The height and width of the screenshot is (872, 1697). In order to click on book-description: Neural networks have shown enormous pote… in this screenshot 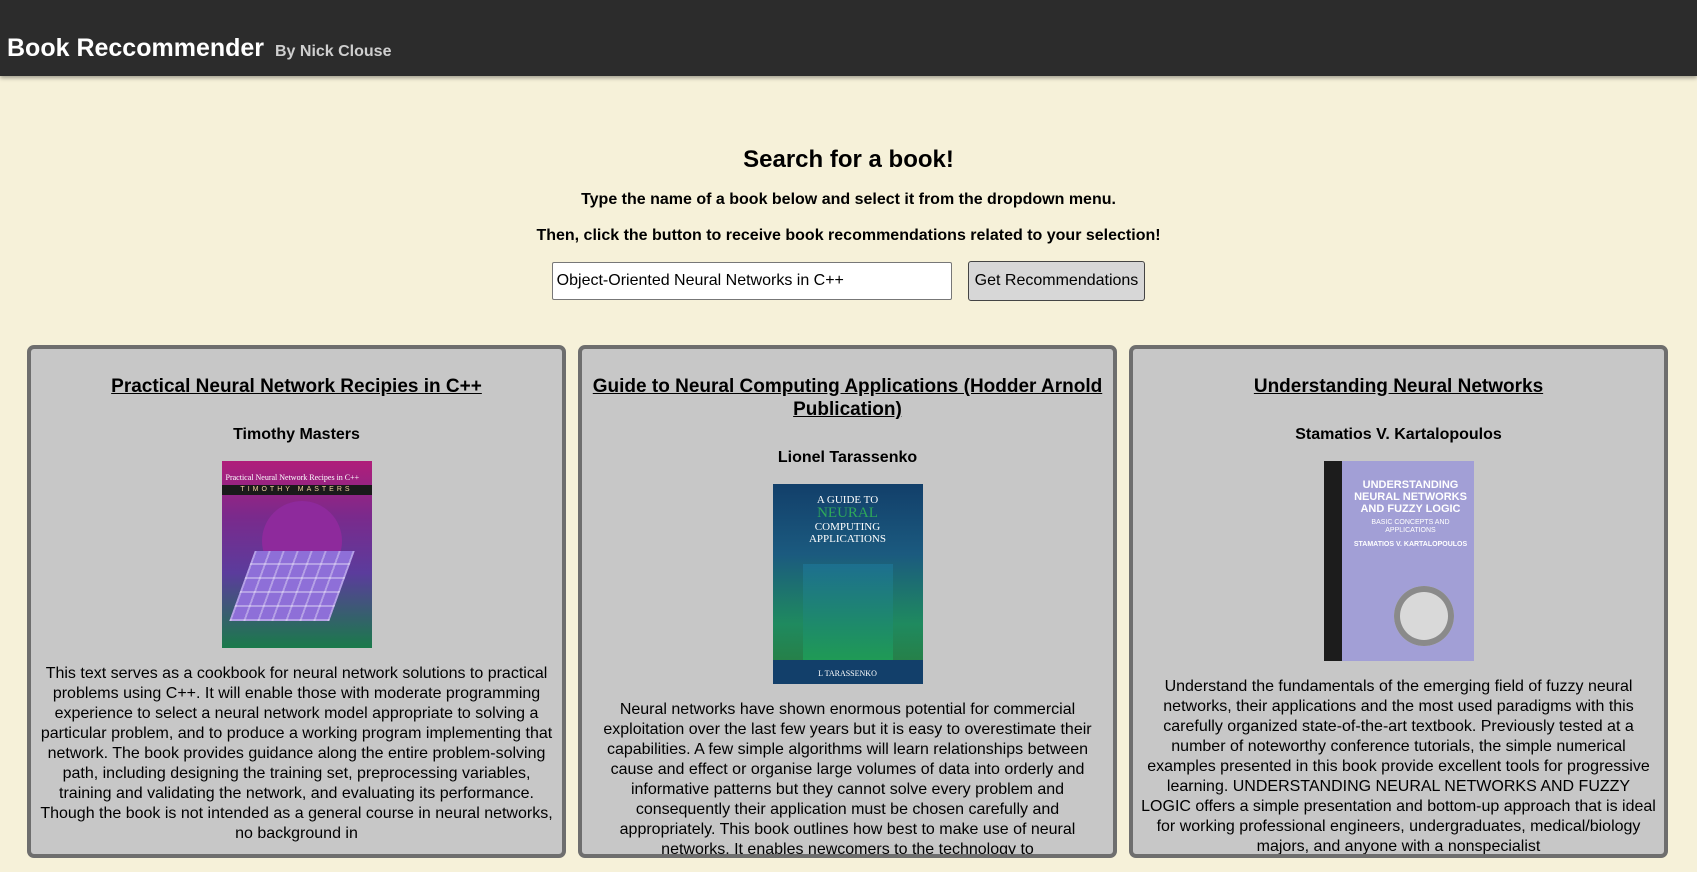, I will do `click(847, 779)`.